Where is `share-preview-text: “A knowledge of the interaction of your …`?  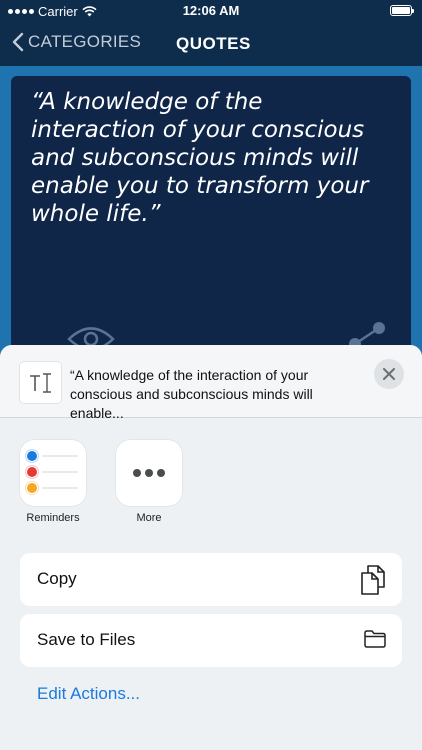 share-preview-text: “A knowledge of the interaction of your … is located at coordinates (191, 394).